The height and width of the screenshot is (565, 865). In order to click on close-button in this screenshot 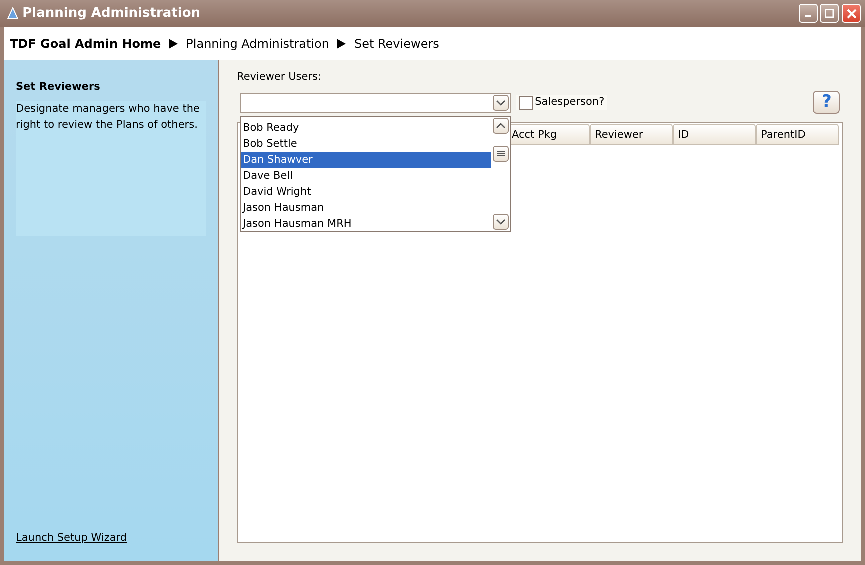, I will do `click(851, 13)`.